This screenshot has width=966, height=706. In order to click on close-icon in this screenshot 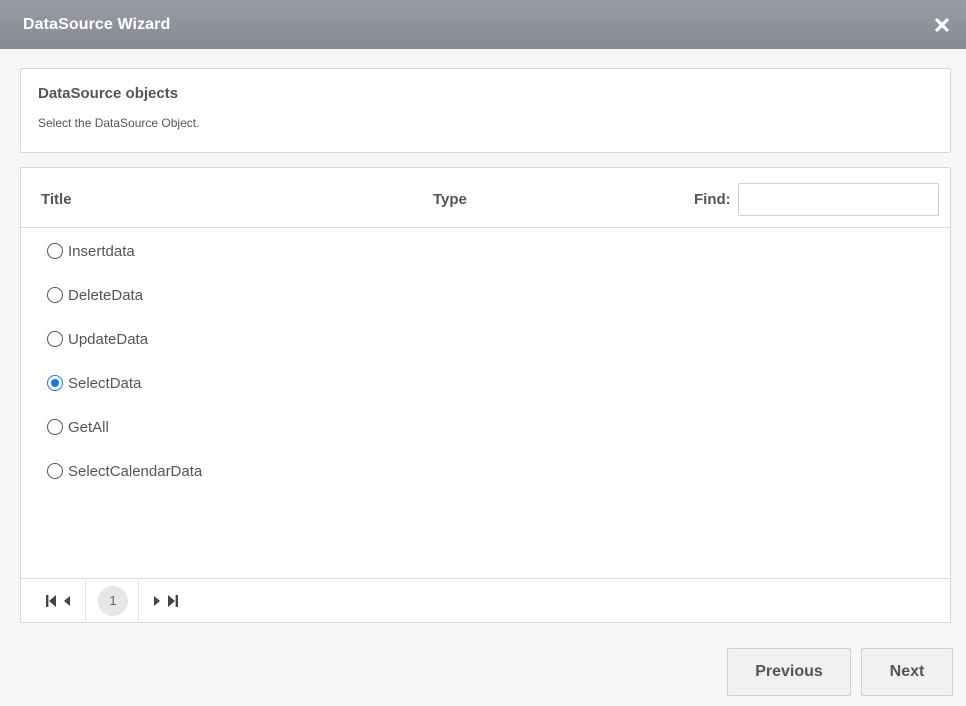, I will do `click(942, 24)`.